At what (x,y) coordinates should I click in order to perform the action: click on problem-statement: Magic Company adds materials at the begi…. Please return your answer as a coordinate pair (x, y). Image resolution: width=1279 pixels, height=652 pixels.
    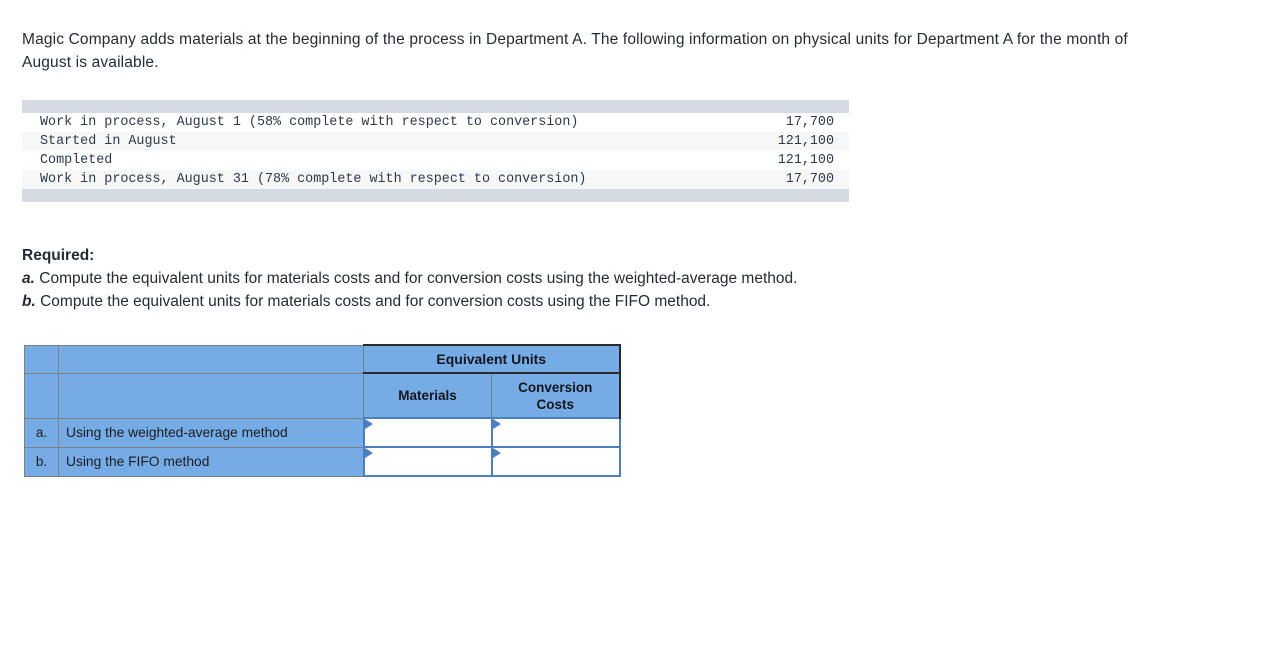
    Looking at the image, I should click on (575, 51).